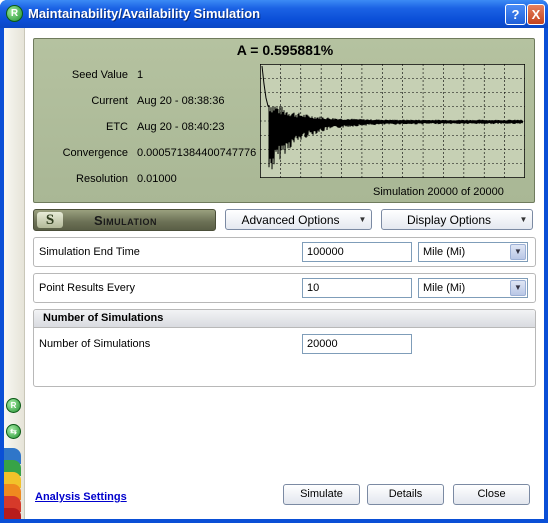 Image resolution: width=548 pixels, height=523 pixels. What do you see at coordinates (392, 121) in the screenshot?
I see `convergence-plot` at bounding box center [392, 121].